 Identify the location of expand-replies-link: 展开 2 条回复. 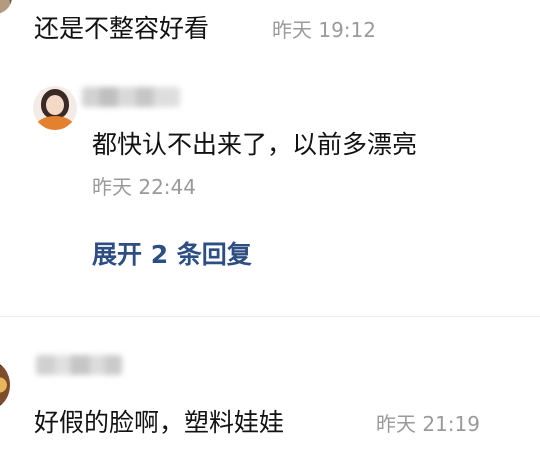
(172, 255).